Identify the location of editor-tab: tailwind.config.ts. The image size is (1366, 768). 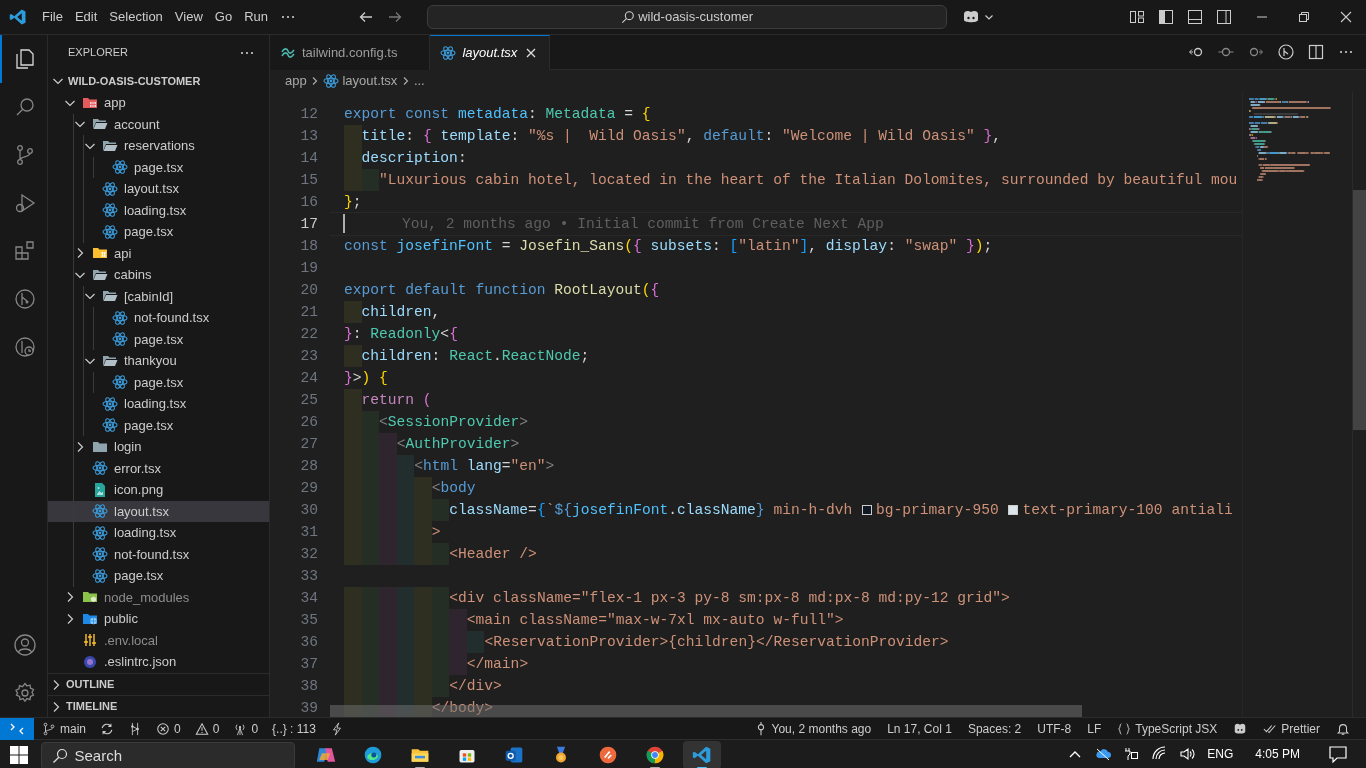
(350, 52).